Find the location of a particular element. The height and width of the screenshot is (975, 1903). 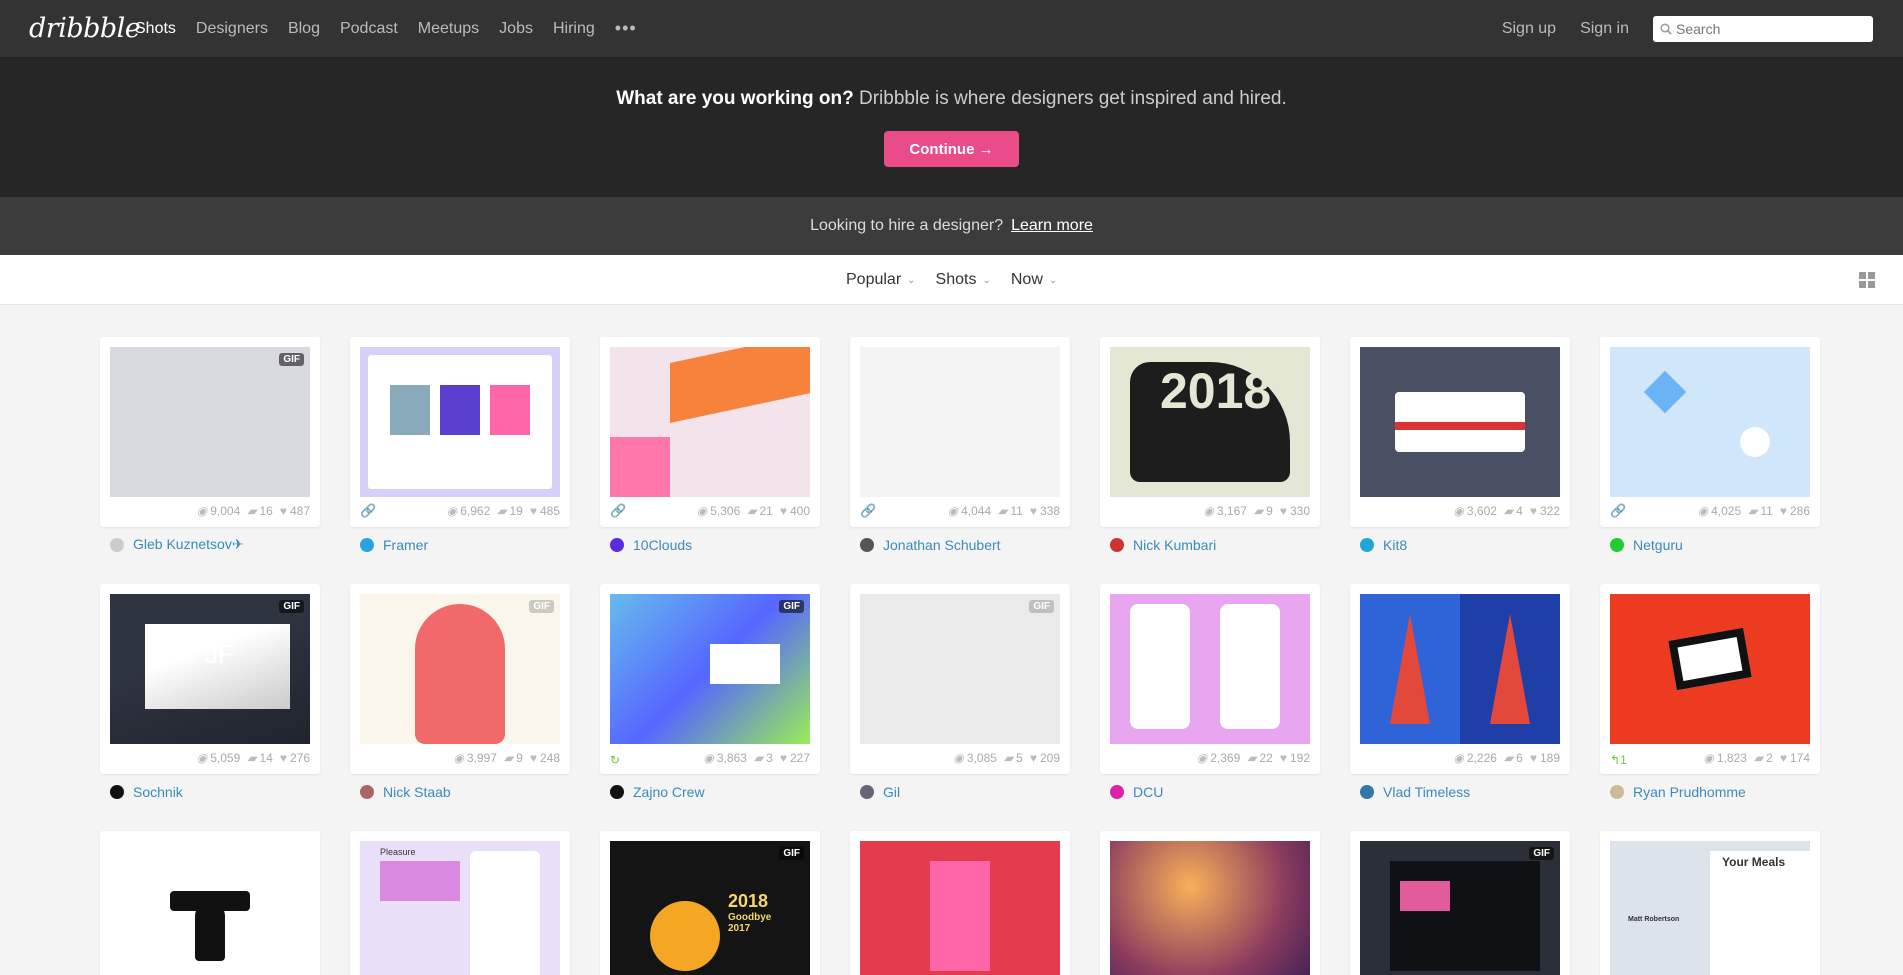

shot-author: Zajno Crew is located at coordinates (710, 791).